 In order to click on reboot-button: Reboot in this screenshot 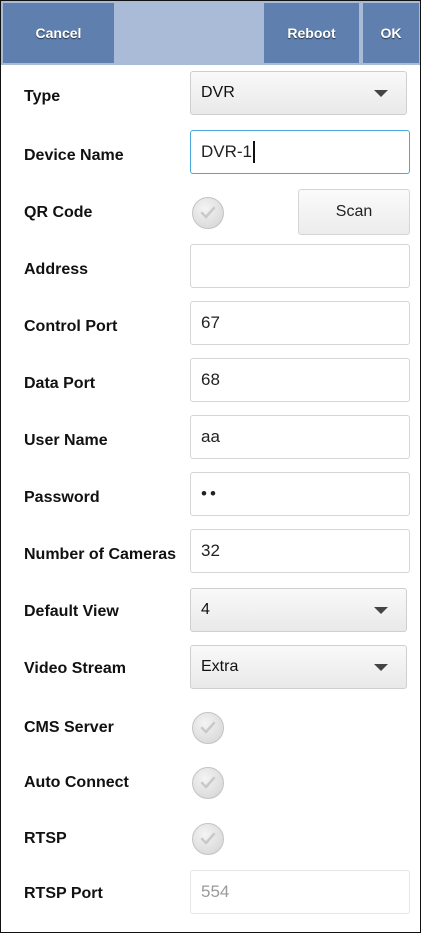, I will do `click(311, 33)`.